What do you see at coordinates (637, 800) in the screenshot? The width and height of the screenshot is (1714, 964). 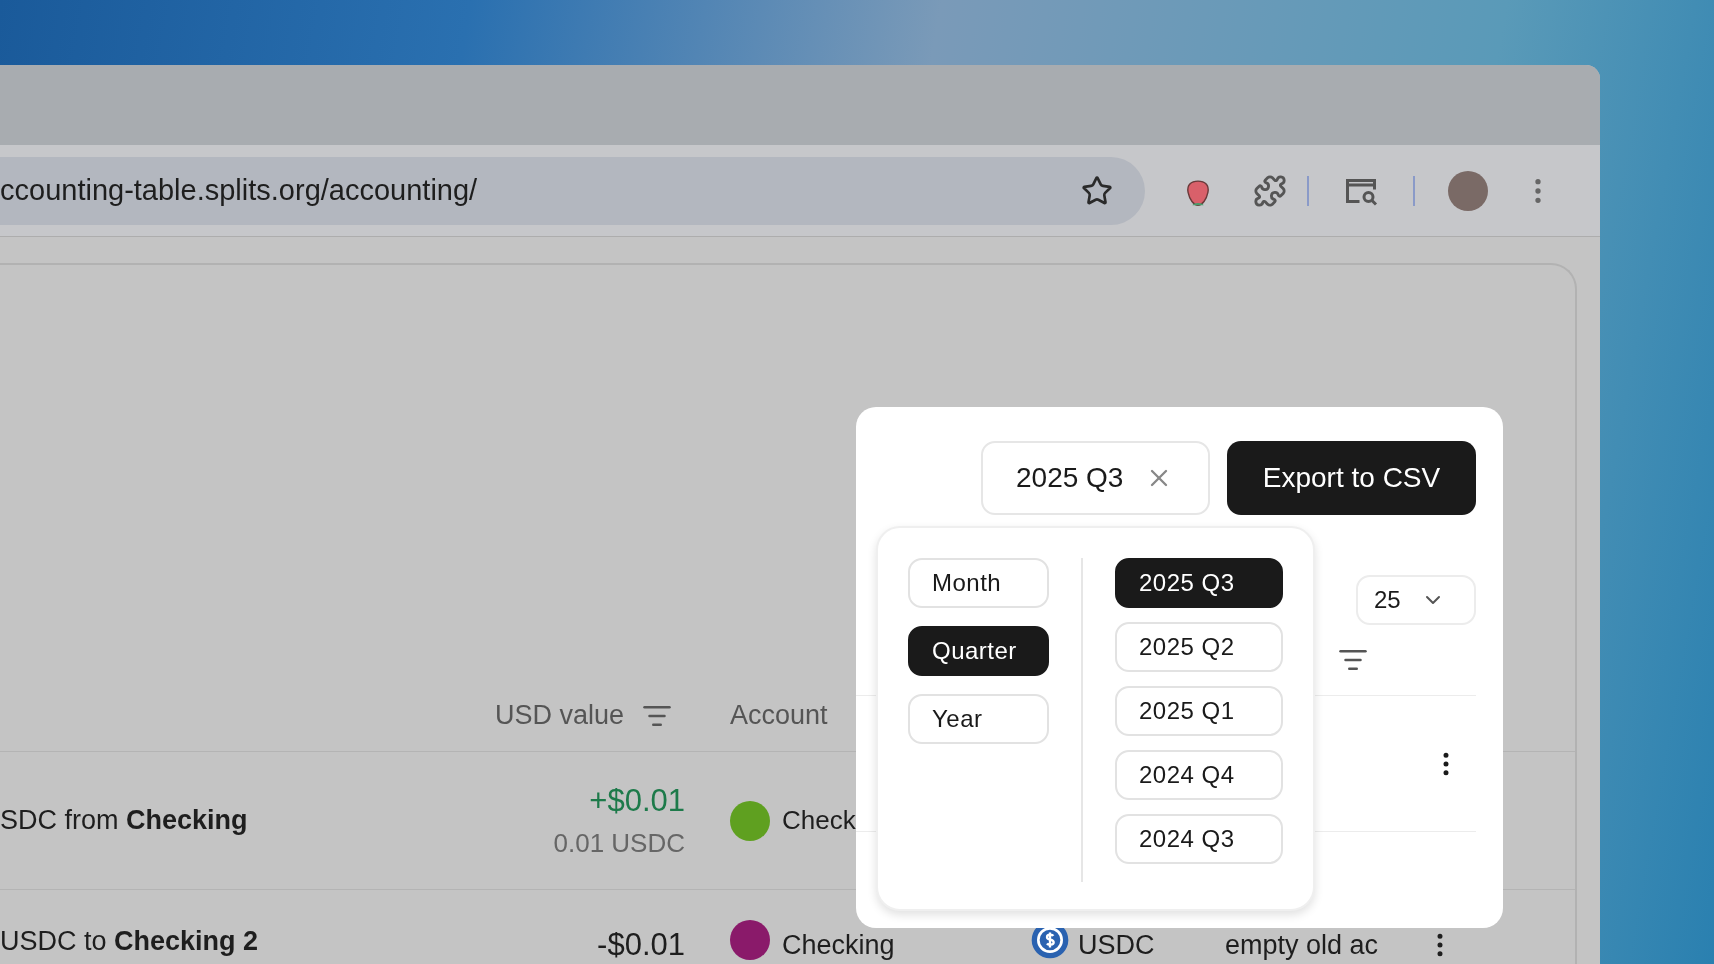 I see `usd-amount: +$0.01` at bounding box center [637, 800].